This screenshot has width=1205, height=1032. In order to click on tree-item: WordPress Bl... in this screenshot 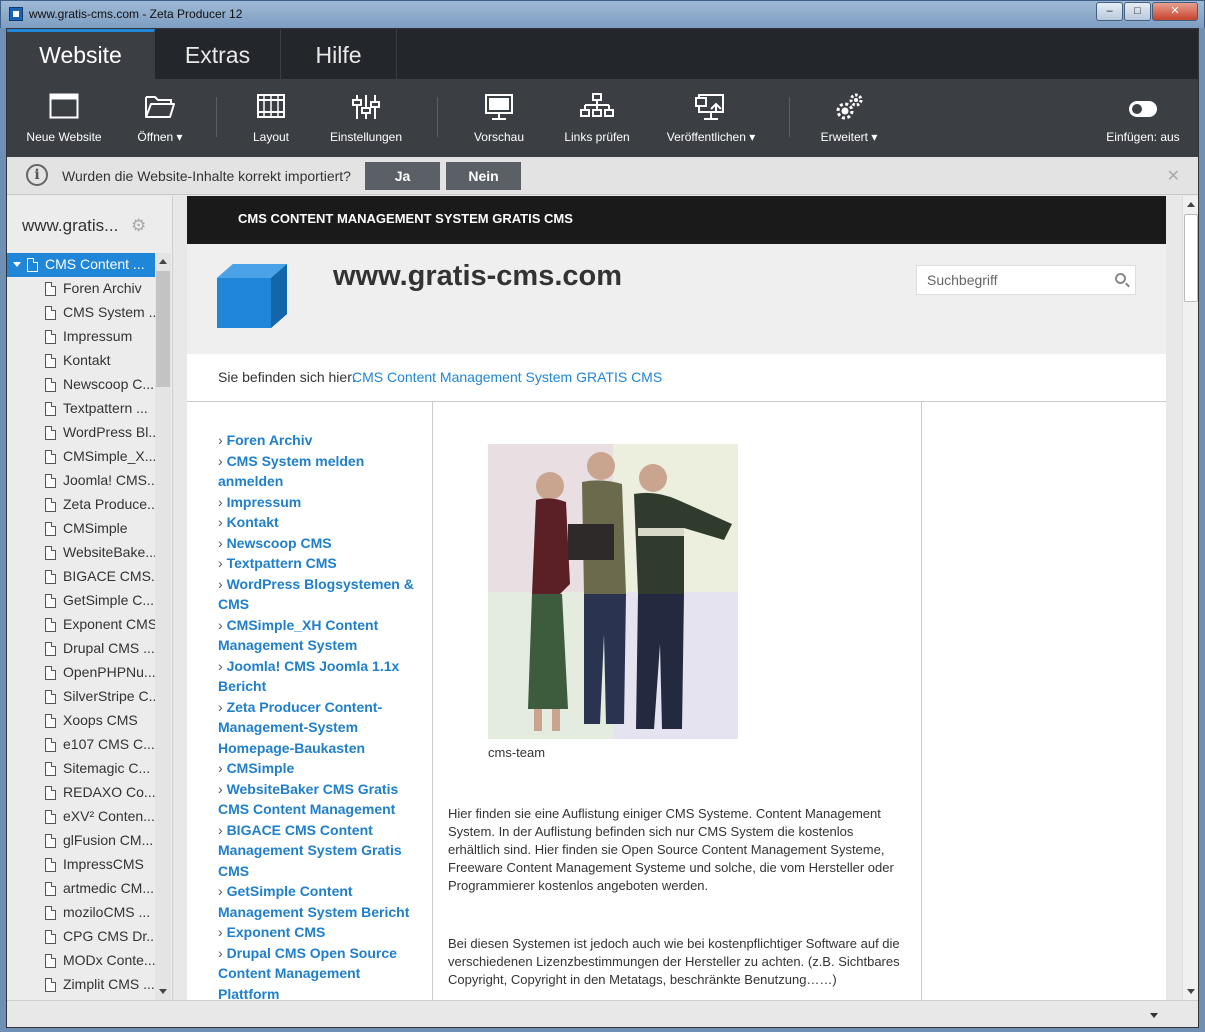, I will do `click(81, 433)`.